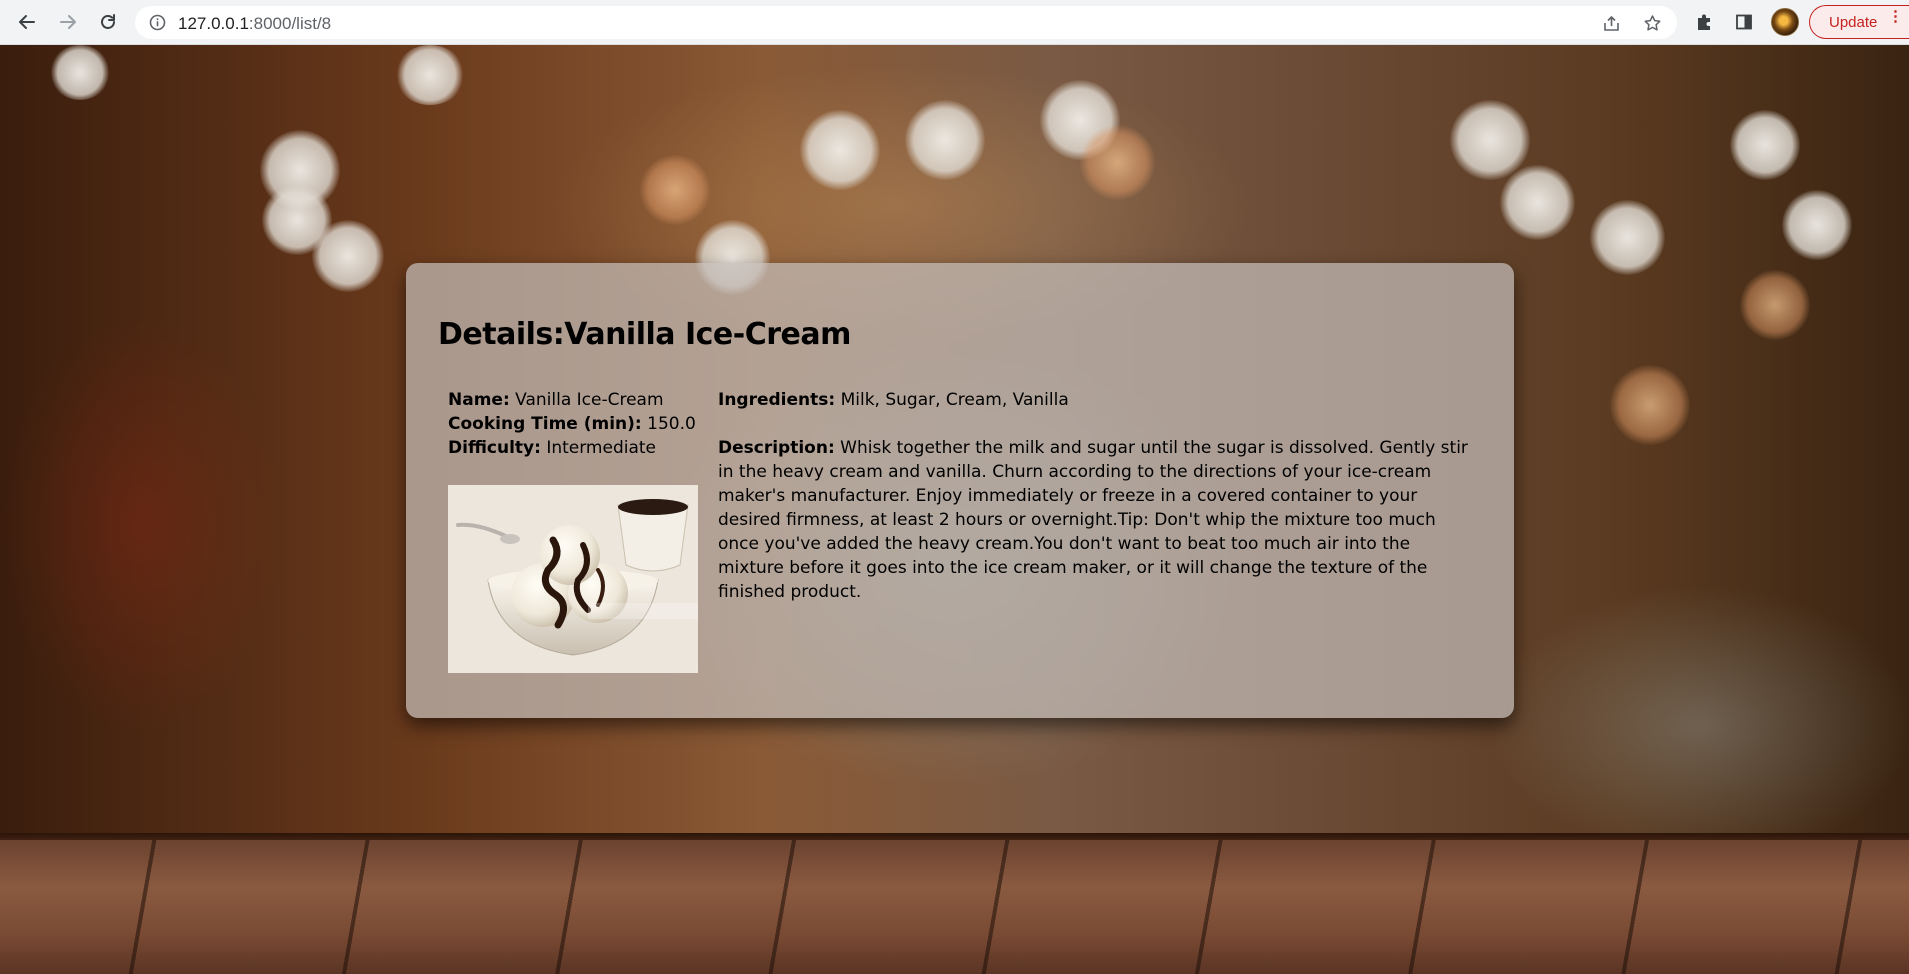 The image size is (1909, 974). Describe the element at coordinates (589, 400) in the screenshot. I see `name-value: Vanilla Ice-Cream` at that location.